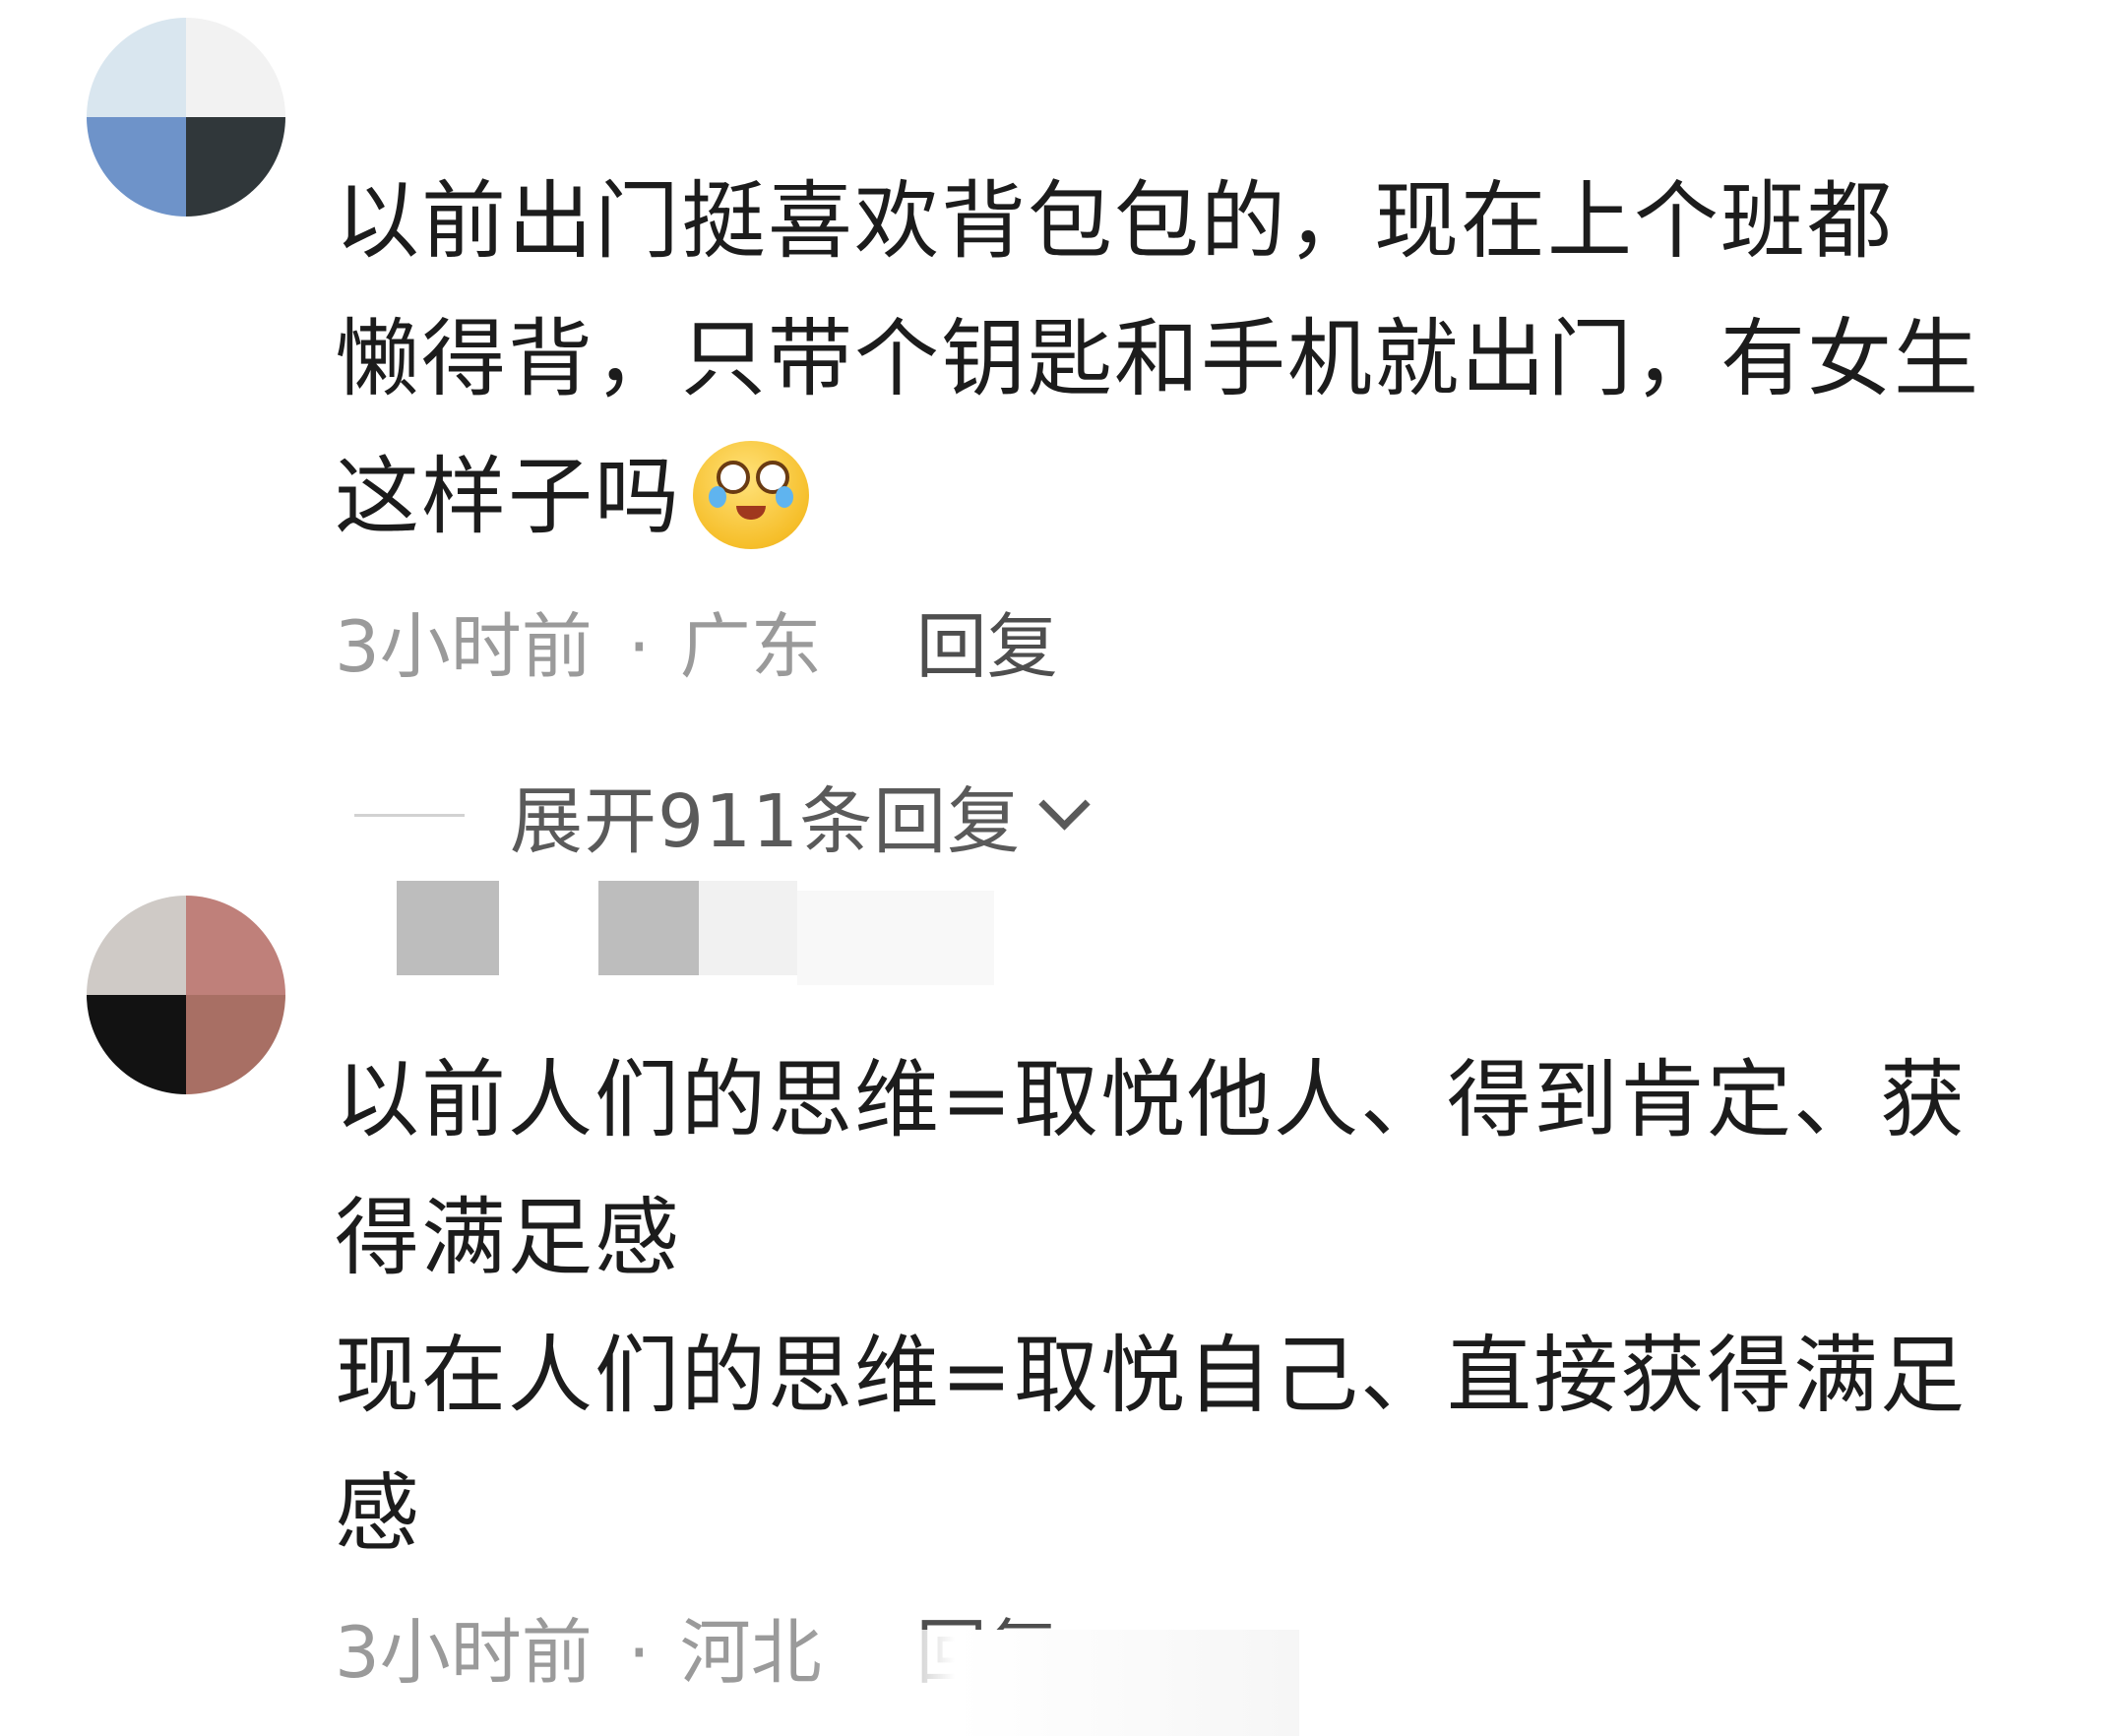 The height and width of the screenshot is (1736, 2126). I want to click on comment-location: 河北, so click(750, 1652).